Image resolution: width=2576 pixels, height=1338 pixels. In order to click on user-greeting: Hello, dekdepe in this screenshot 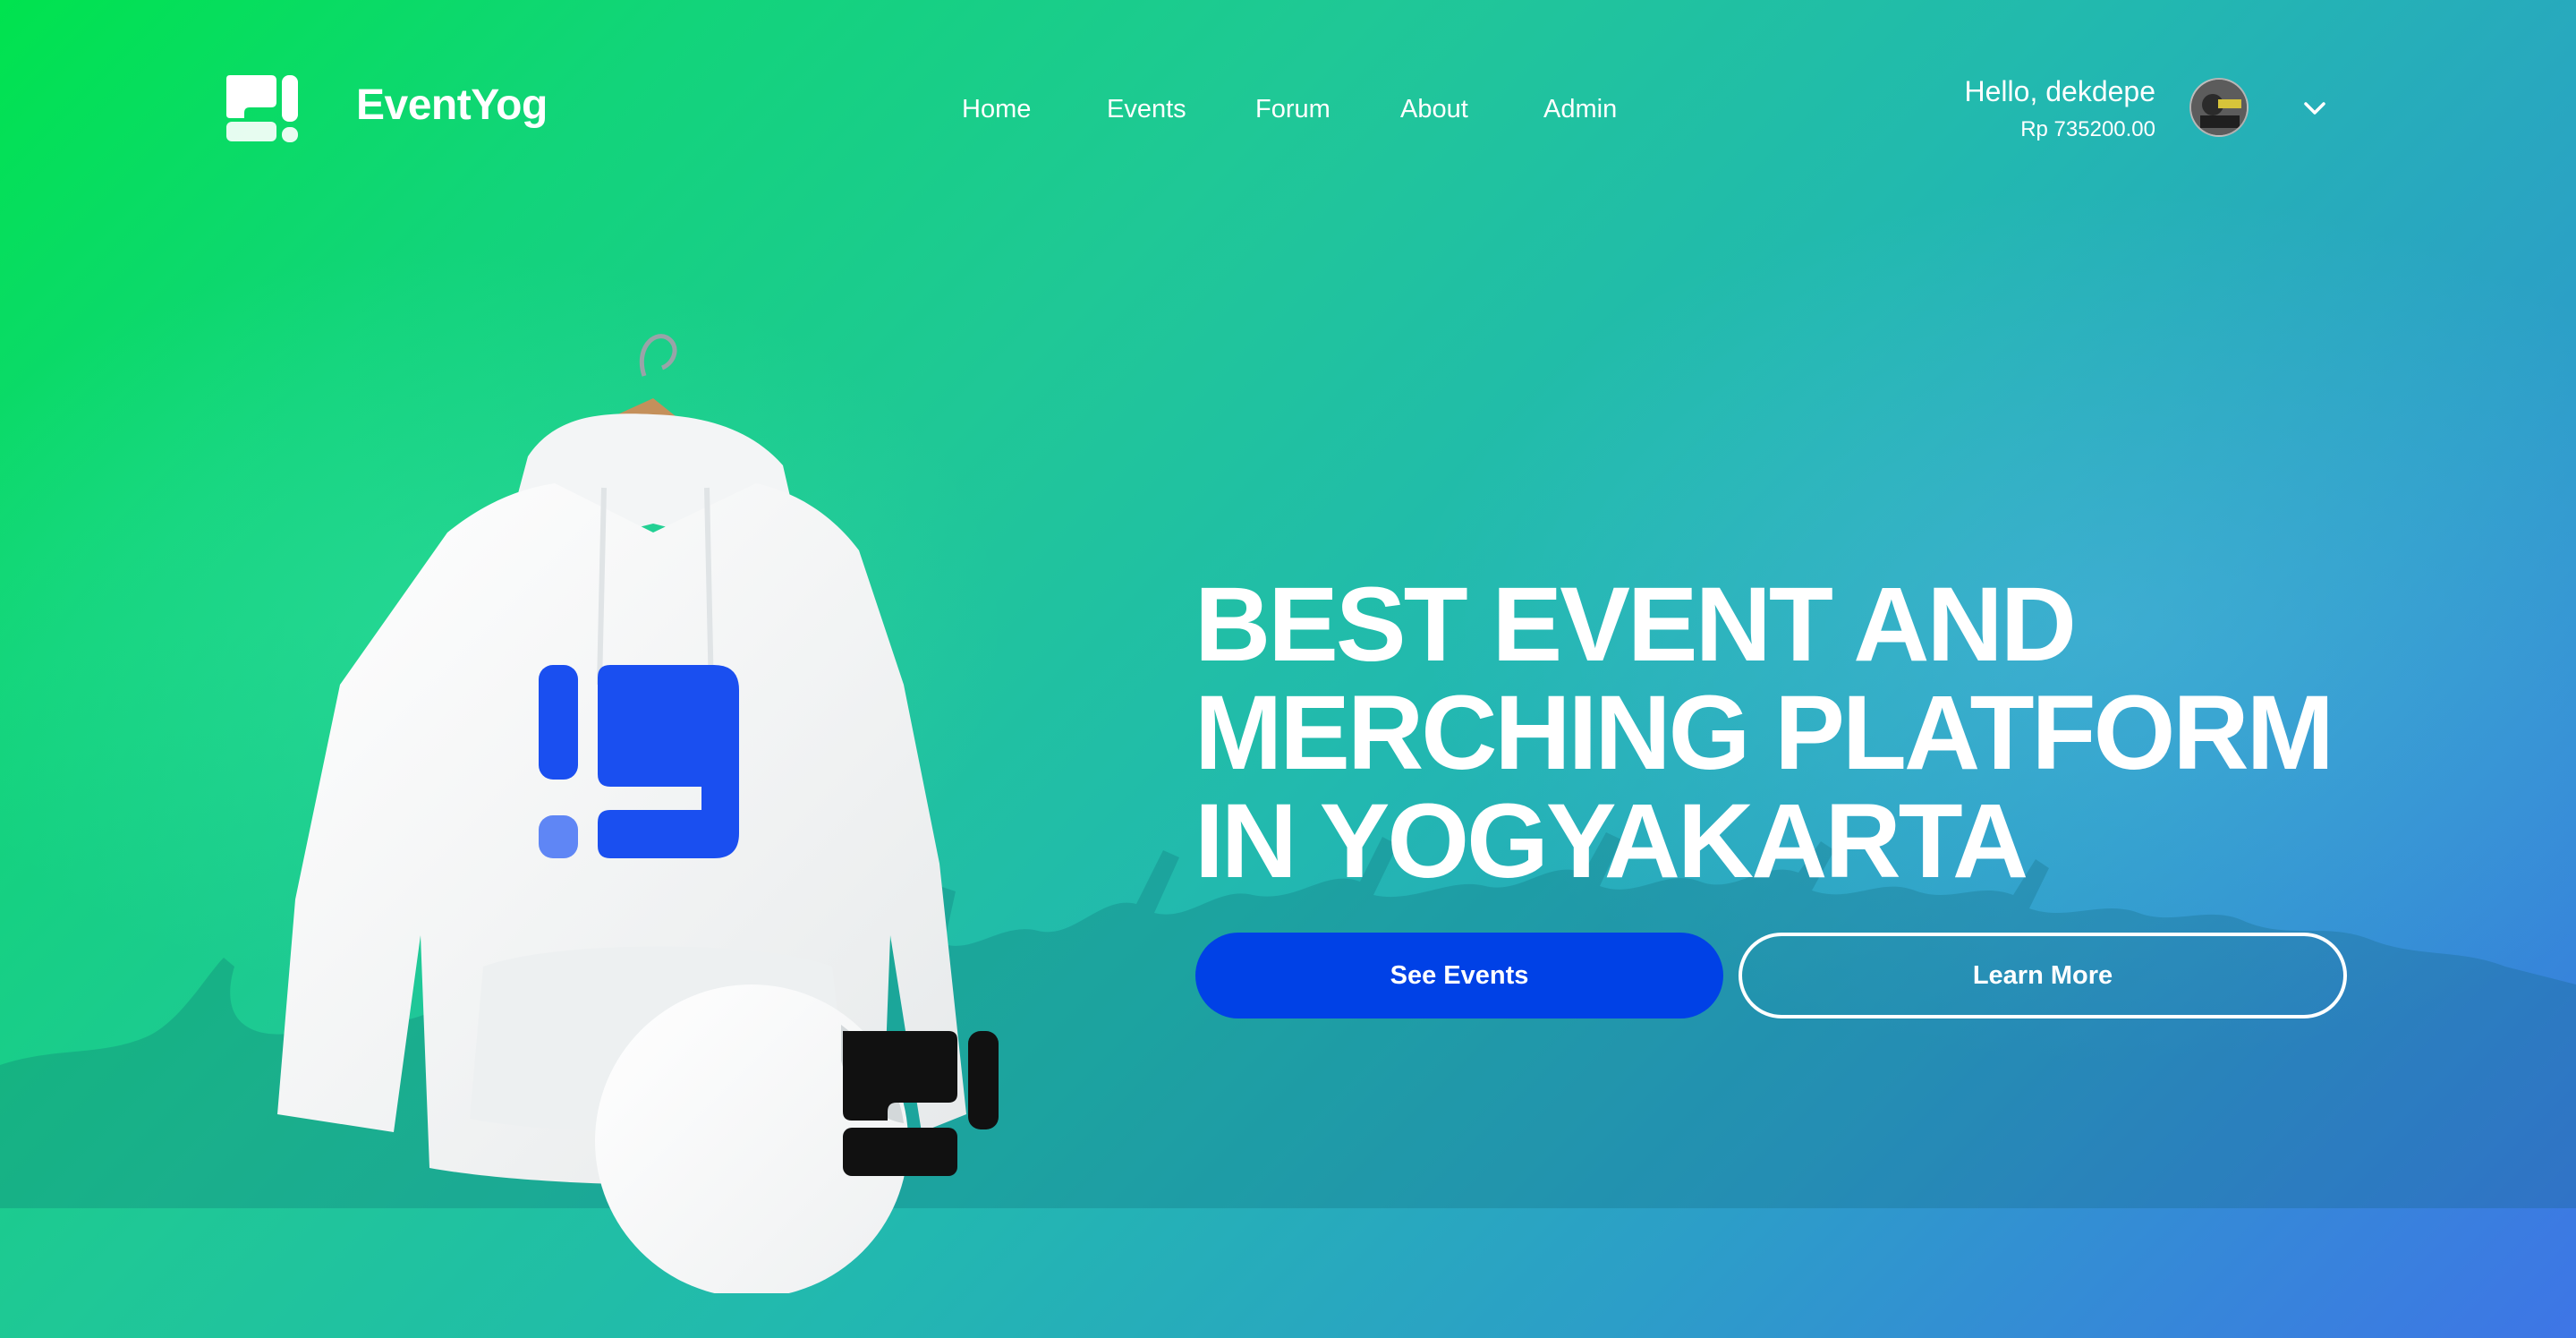, I will do `click(2059, 91)`.